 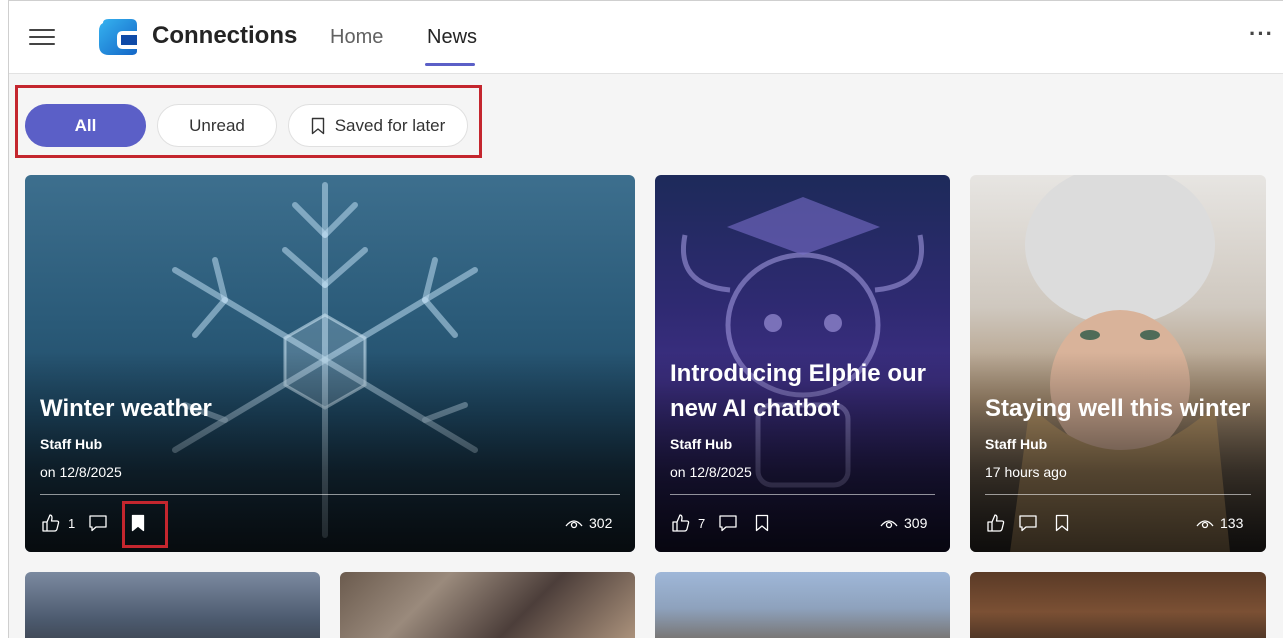 What do you see at coordinates (42, 37) in the screenshot?
I see `hamburger-icon` at bounding box center [42, 37].